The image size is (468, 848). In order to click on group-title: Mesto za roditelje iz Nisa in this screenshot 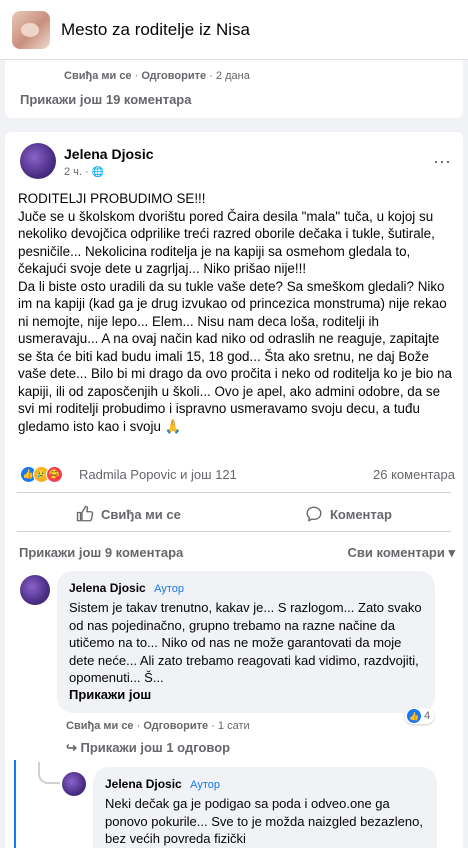, I will do `click(155, 30)`.